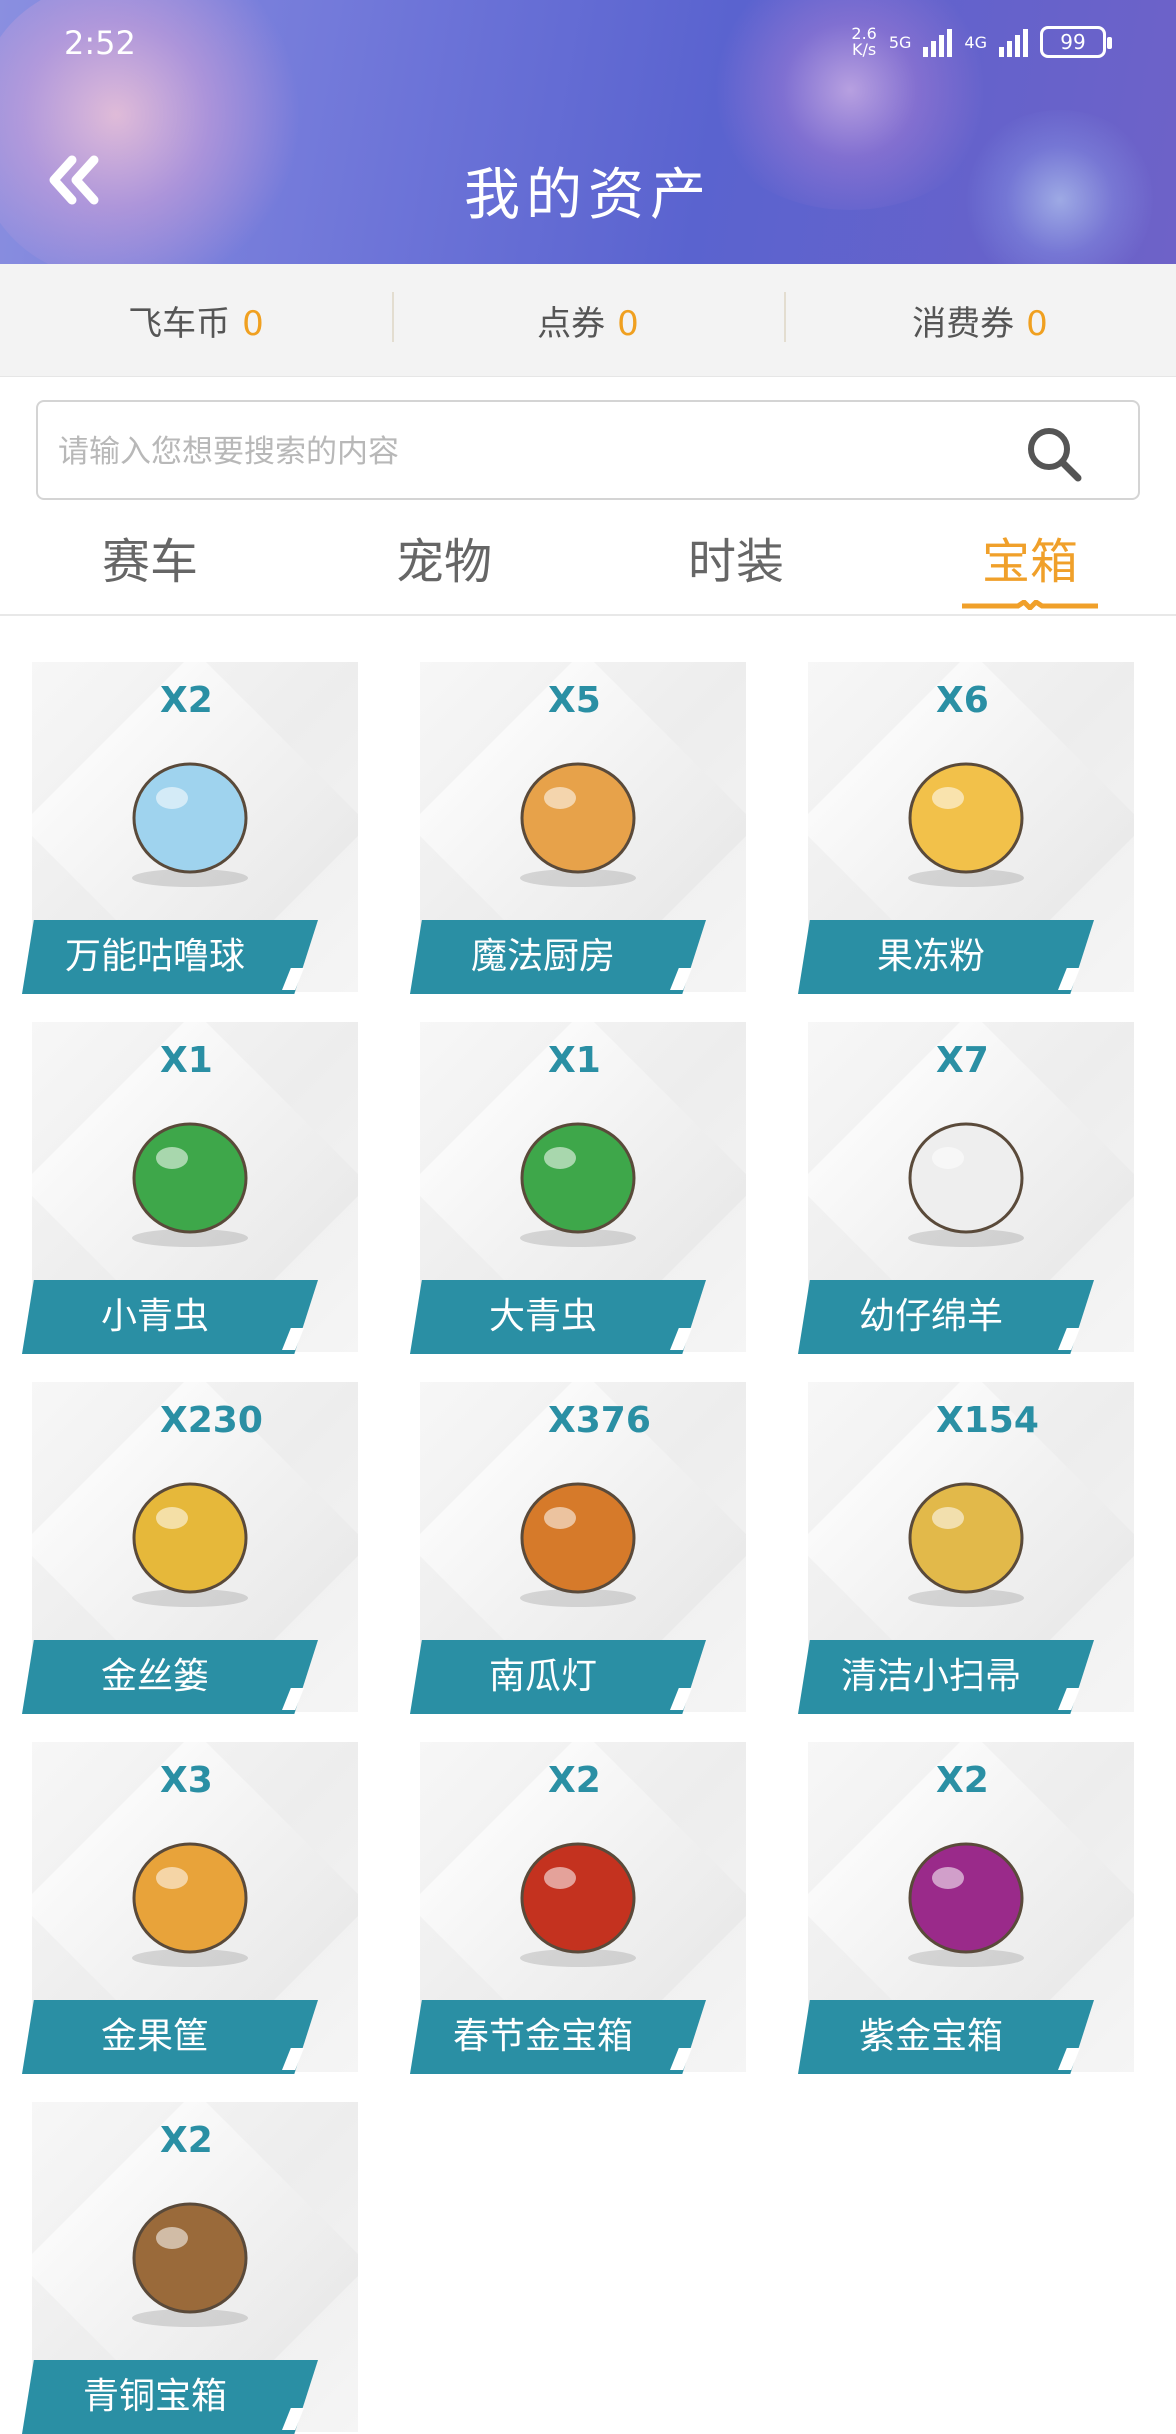 This screenshot has width=1176, height=2434. Describe the element at coordinates (966, 1184) in the screenshot. I see `sheep-icon` at that location.